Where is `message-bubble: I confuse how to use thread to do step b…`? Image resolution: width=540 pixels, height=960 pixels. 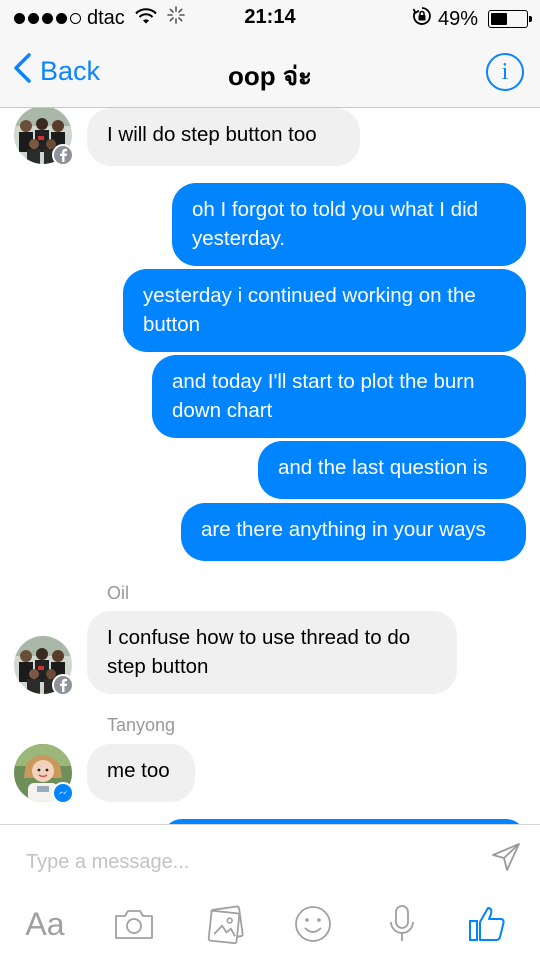 message-bubble: I confuse how to use thread to do step b… is located at coordinates (272, 652).